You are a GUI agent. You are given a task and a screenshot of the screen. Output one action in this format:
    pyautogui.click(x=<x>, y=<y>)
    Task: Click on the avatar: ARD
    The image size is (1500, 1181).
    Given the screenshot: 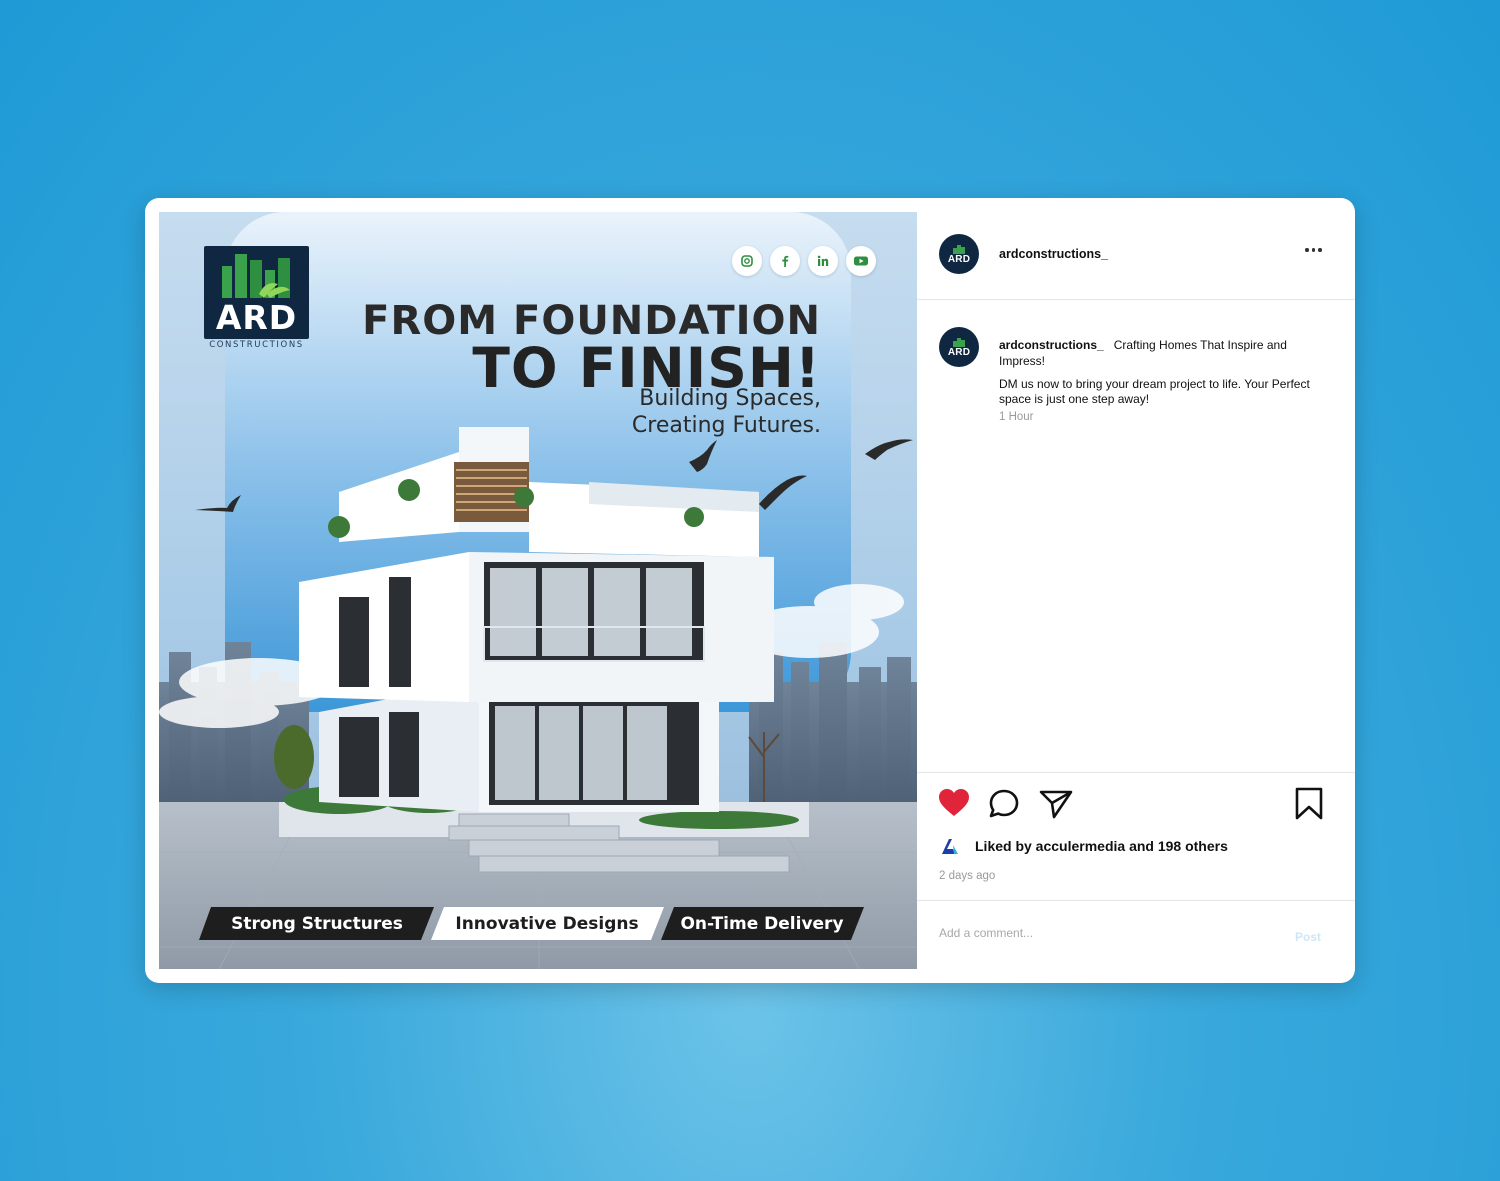 What is the action you would take?
    pyautogui.click(x=959, y=254)
    